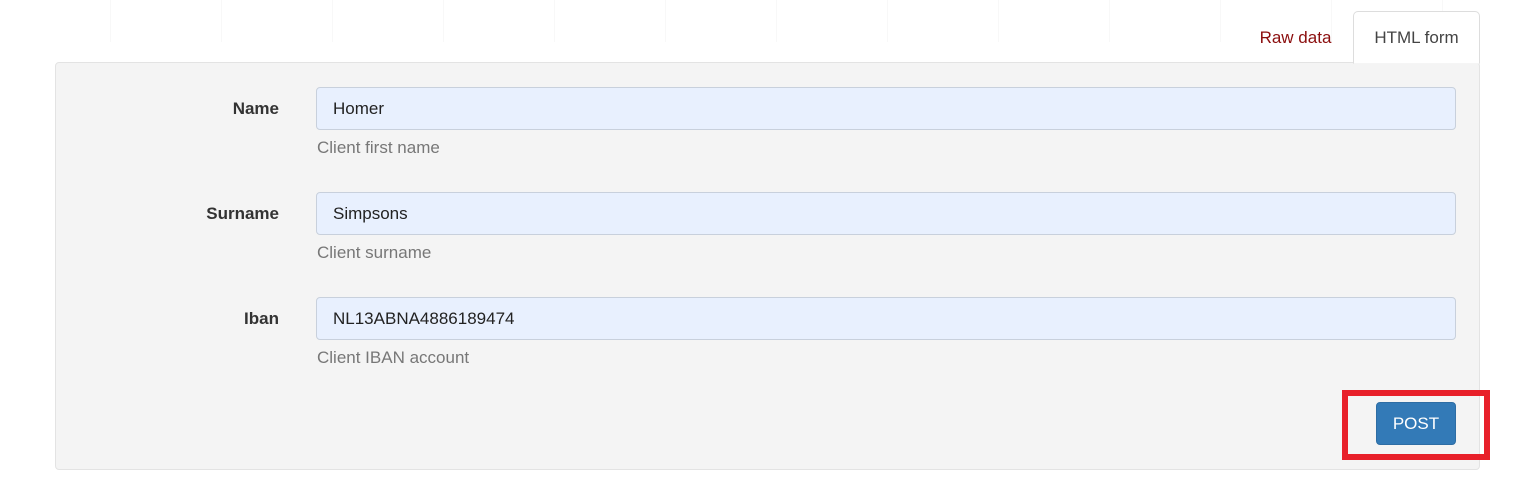 The image size is (1539, 491). Describe the element at coordinates (378, 147) in the screenshot. I see `name-help-text: Client first name` at that location.